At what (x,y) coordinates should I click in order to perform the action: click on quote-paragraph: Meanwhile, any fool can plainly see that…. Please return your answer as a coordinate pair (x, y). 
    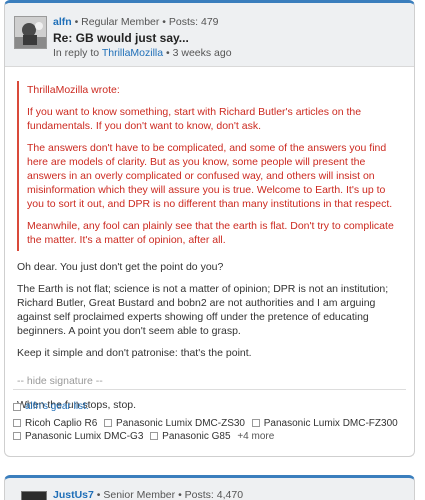
    Looking at the image, I should click on (210, 233).